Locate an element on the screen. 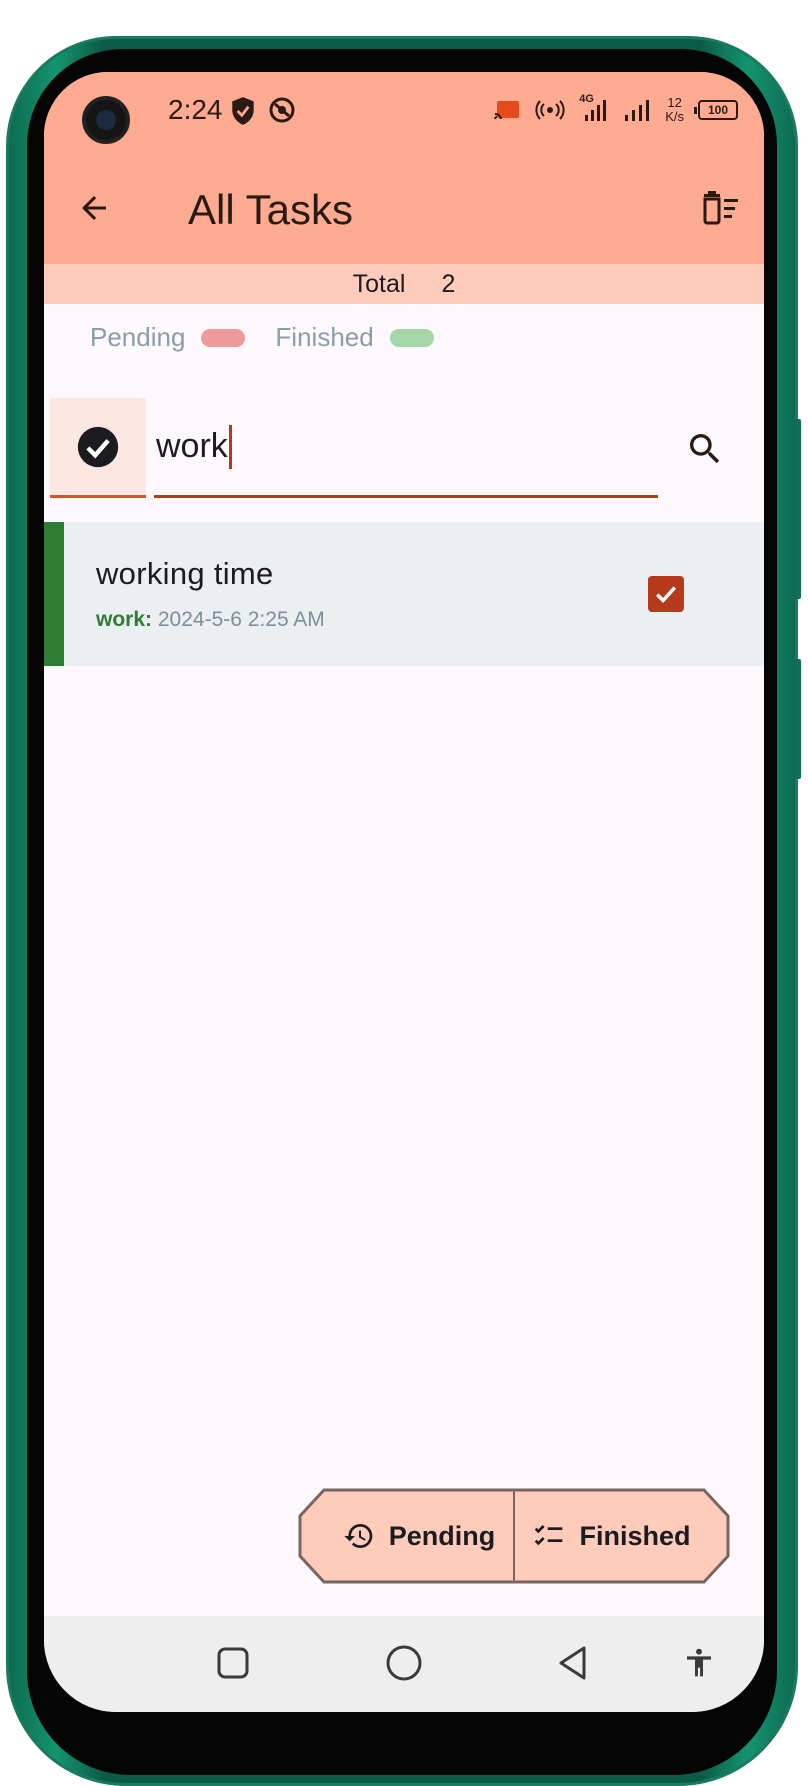 The height and width of the screenshot is (1786, 808). back-button is located at coordinates (94, 208).